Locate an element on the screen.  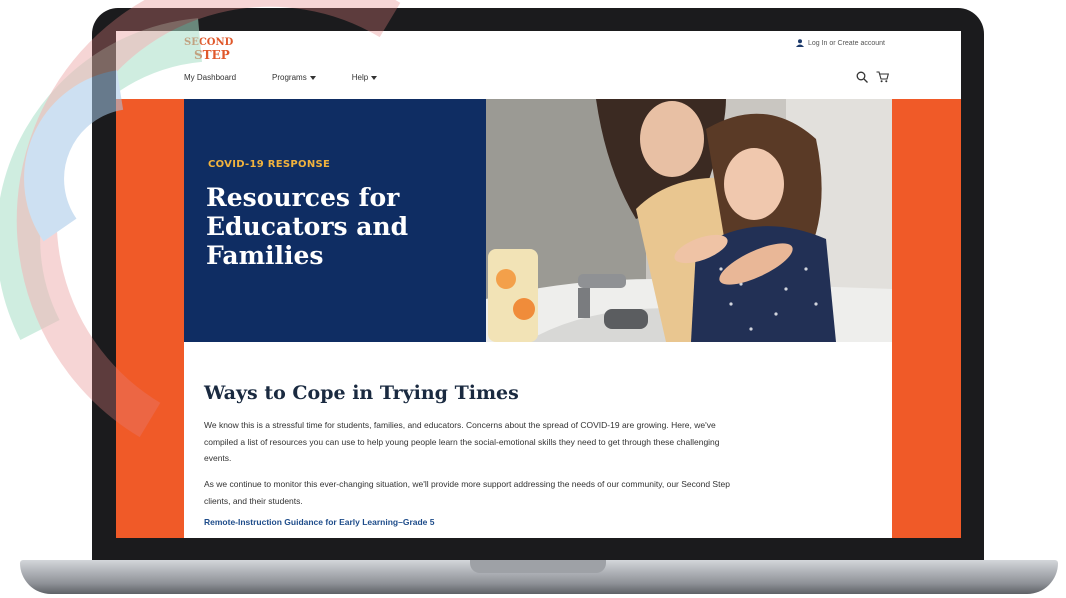
nav-help: Help is located at coordinates (364, 77).